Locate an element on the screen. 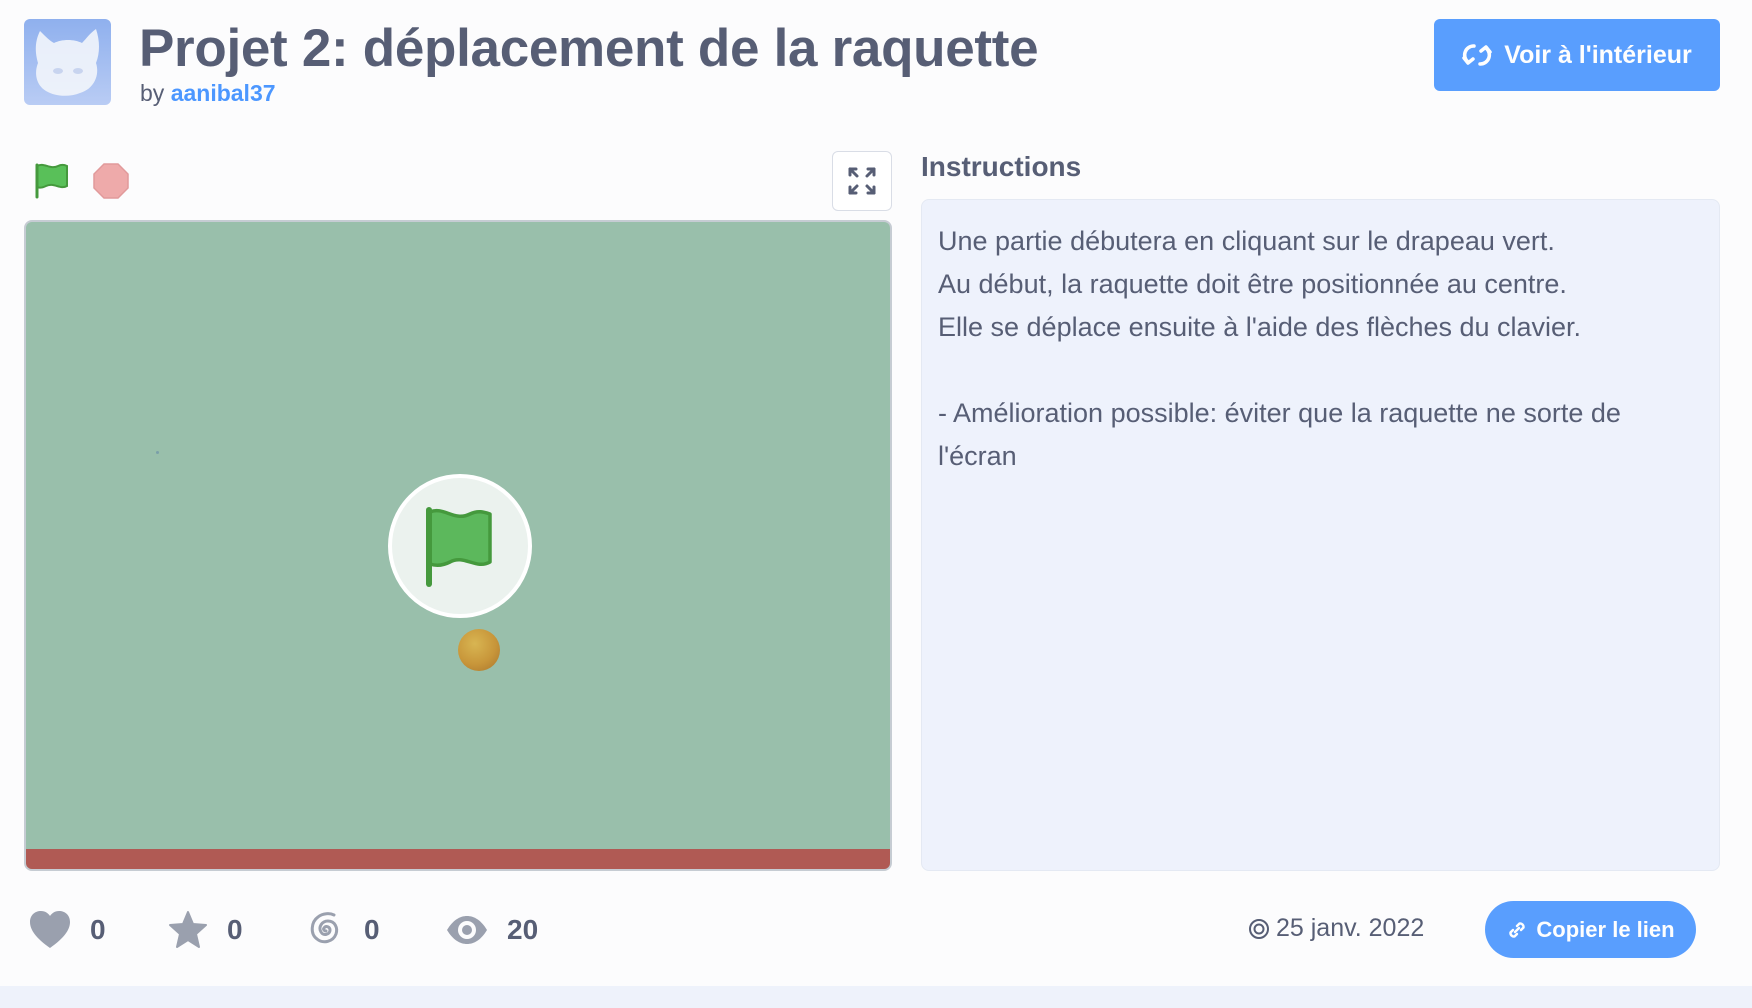 The height and width of the screenshot is (1008, 1752). start-overlay-button is located at coordinates (460, 546).